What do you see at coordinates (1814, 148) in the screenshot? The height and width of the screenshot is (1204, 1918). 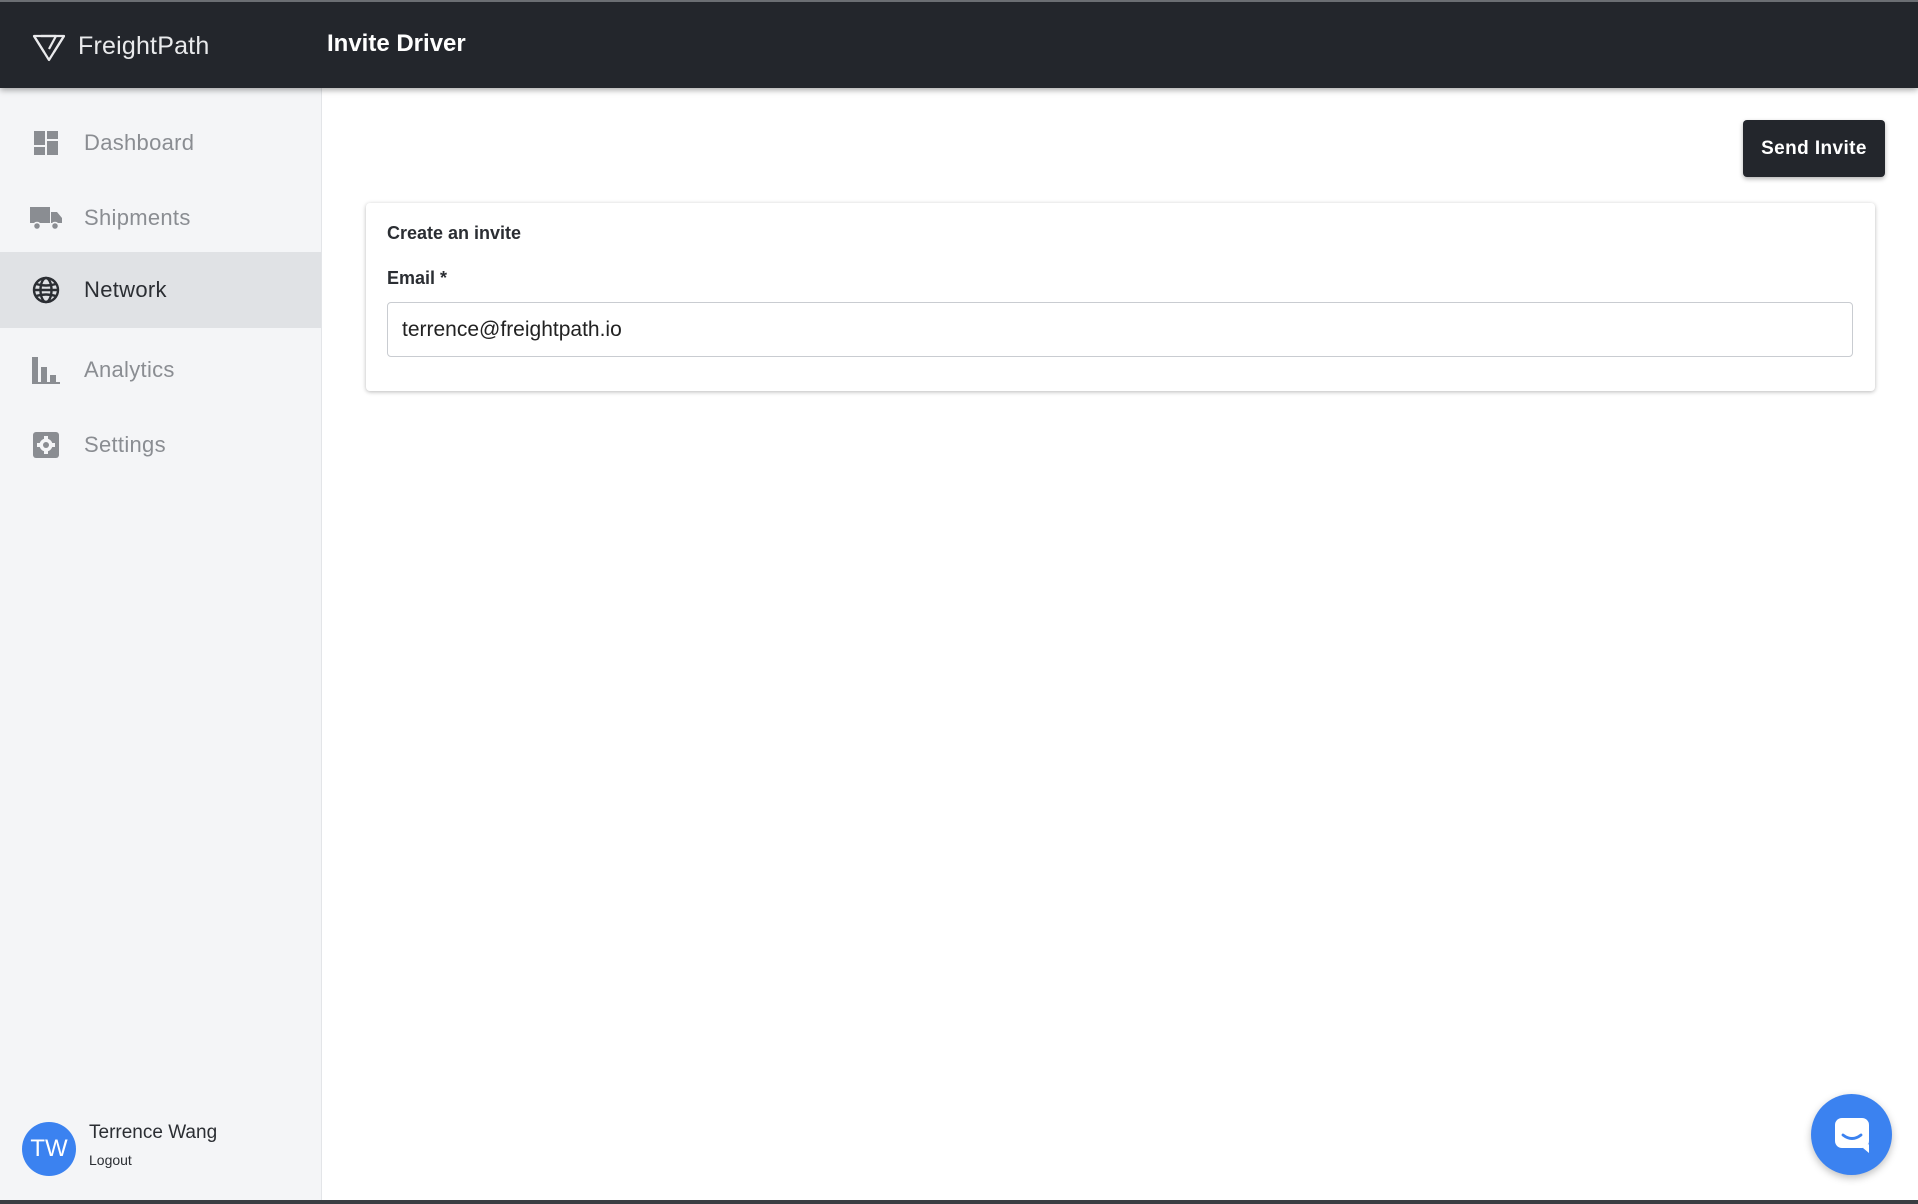 I see `send-invite-button: Send Invite` at bounding box center [1814, 148].